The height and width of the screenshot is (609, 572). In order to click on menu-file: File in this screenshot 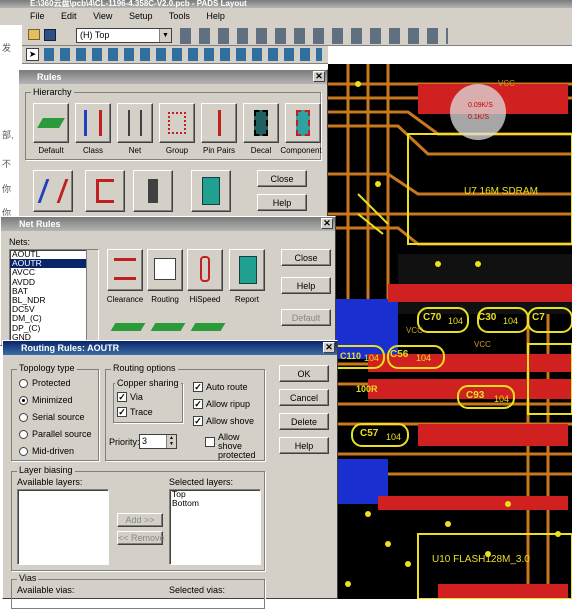, I will do `click(37, 16)`.